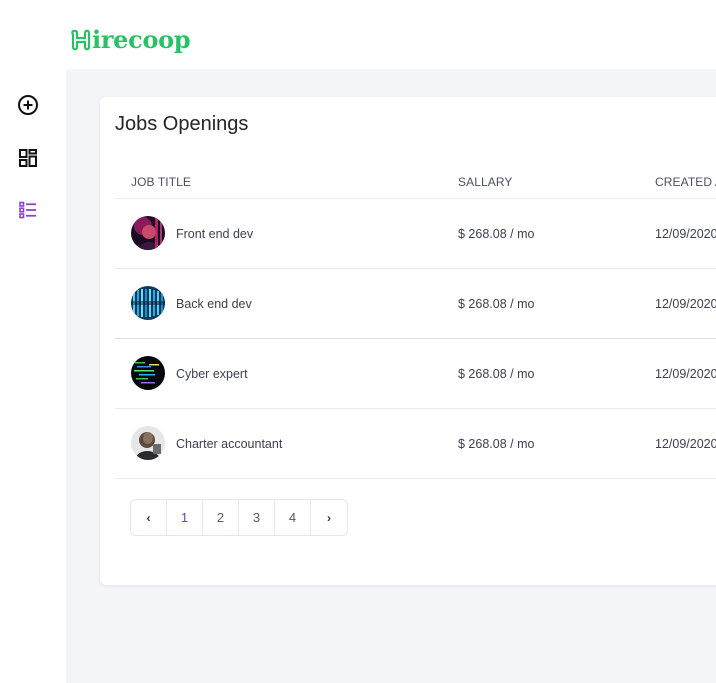 Image resolution: width=716 pixels, height=683 pixels. I want to click on pagination-prev-button: ‹, so click(149, 517).